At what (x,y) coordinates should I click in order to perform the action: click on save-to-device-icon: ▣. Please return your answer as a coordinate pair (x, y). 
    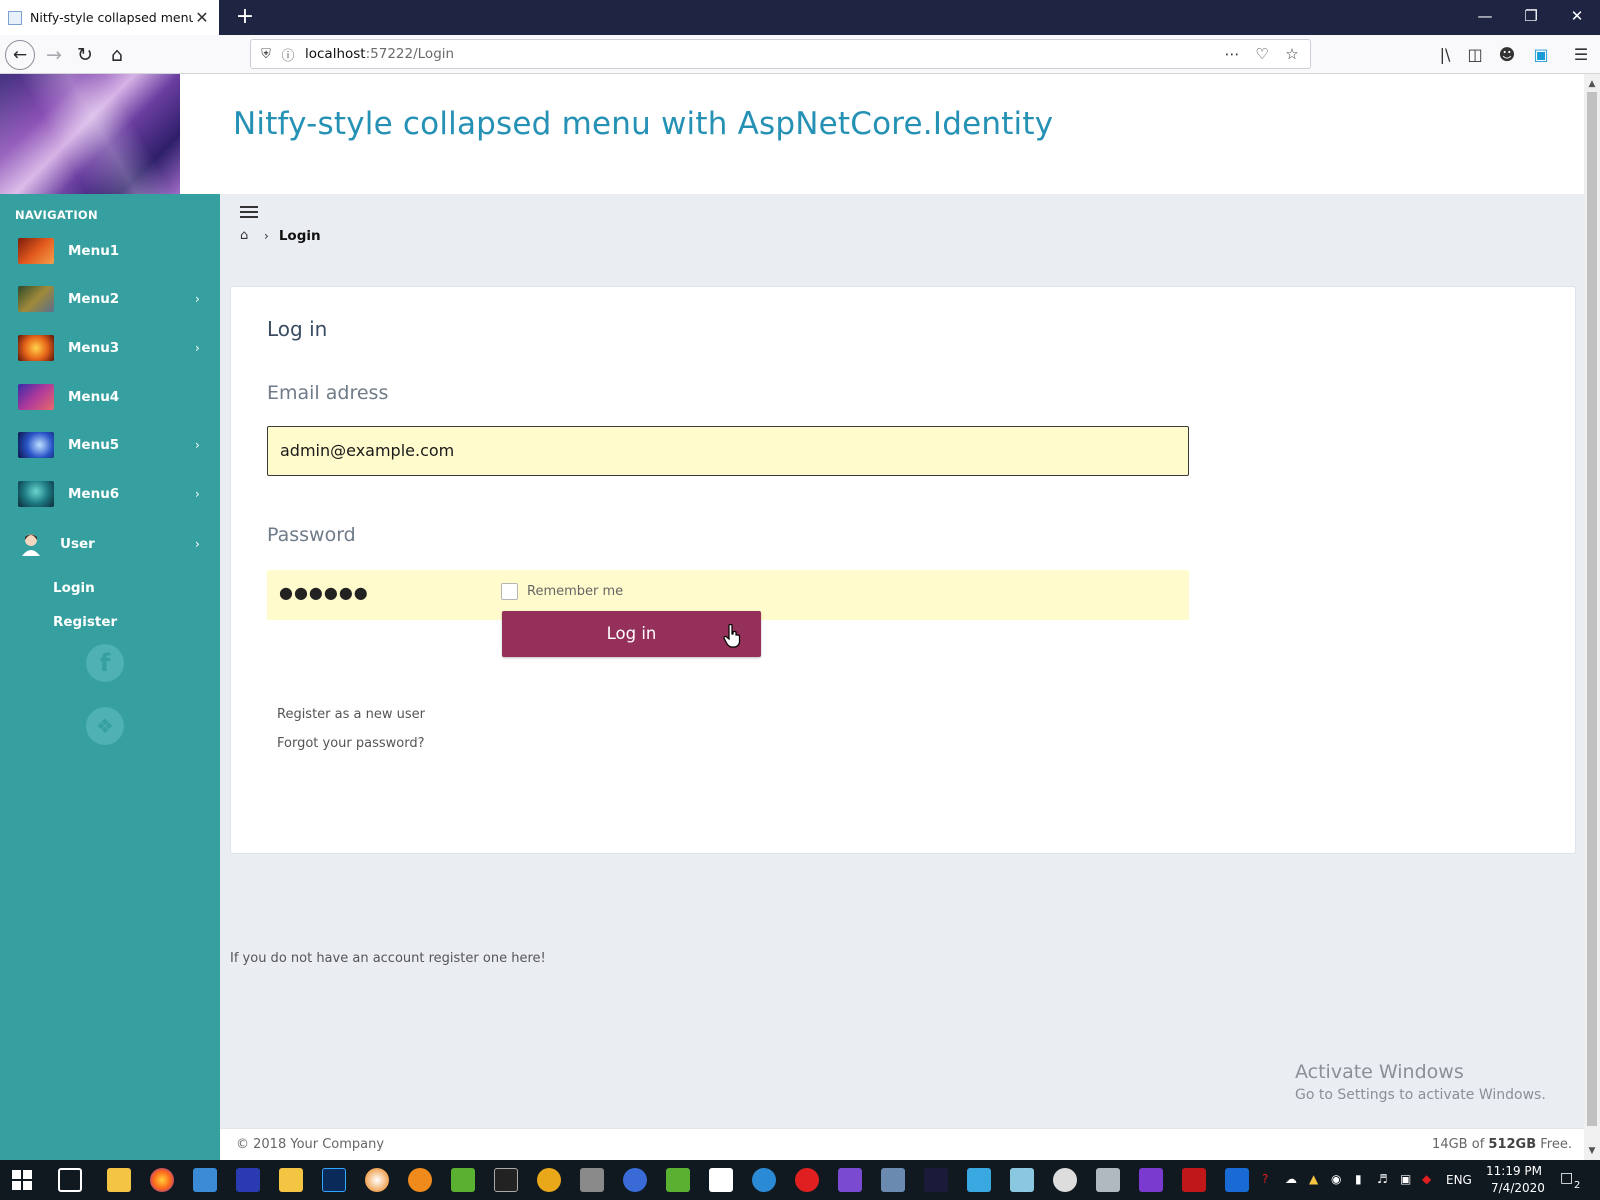
    Looking at the image, I should click on (1541, 55).